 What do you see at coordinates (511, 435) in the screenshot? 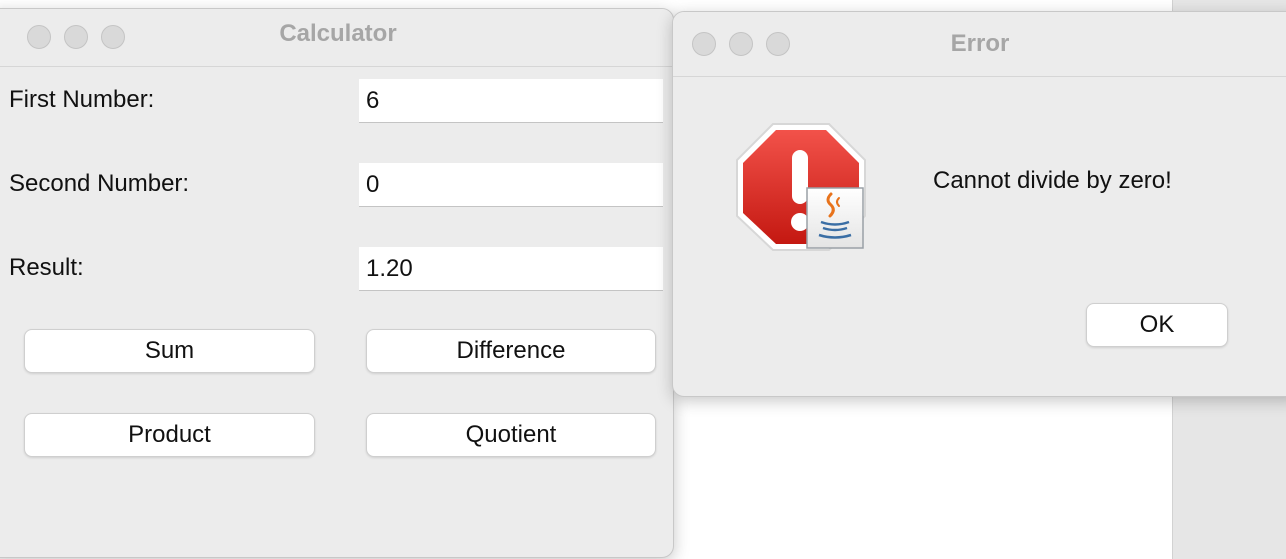
I see `quotient-button: Quotient` at bounding box center [511, 435].